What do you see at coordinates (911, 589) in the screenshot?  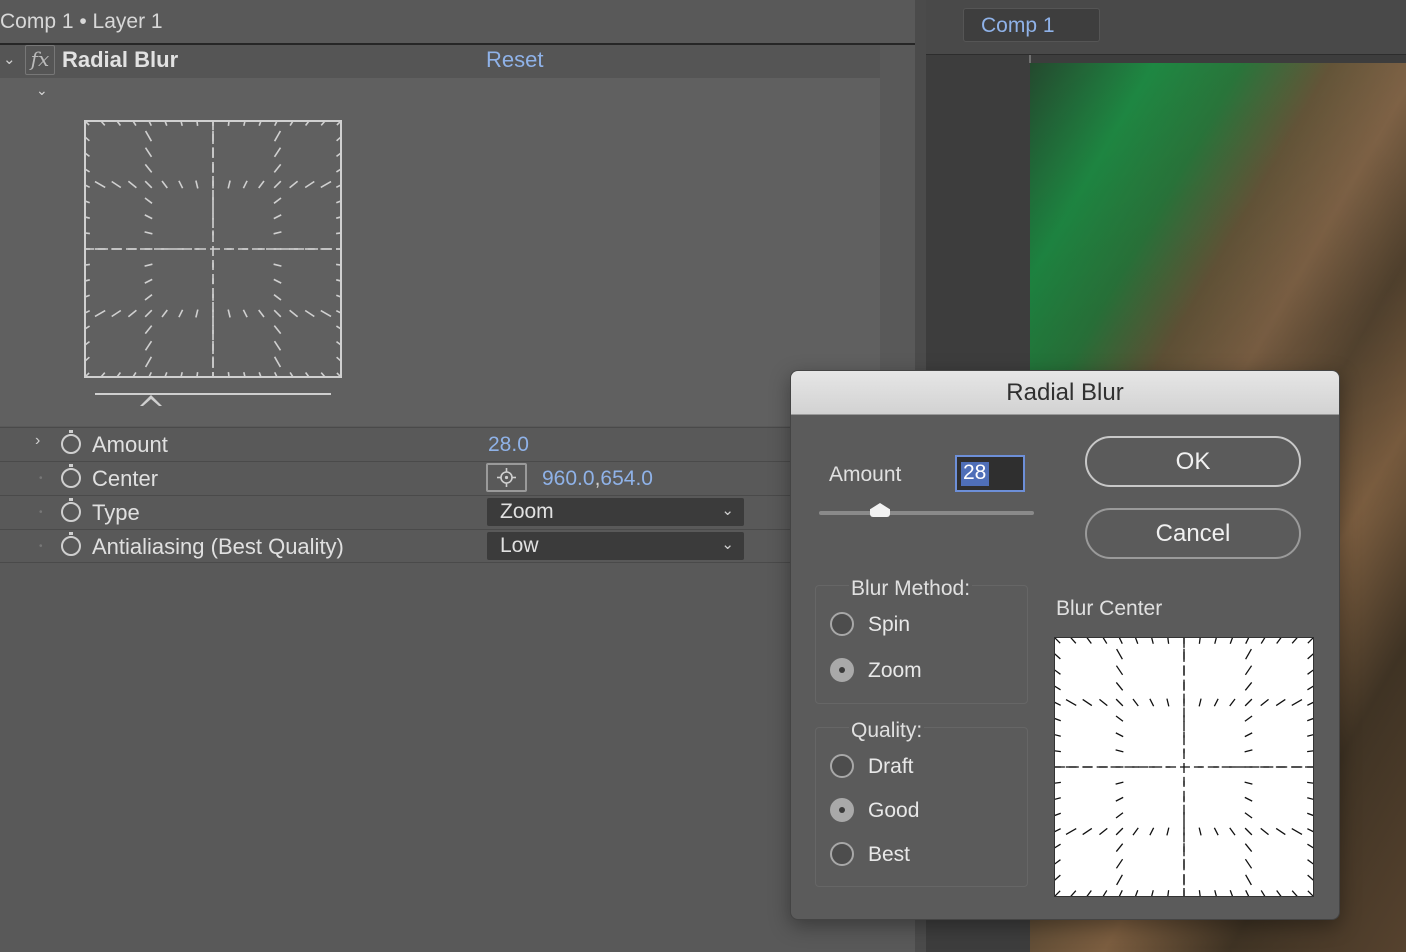 I see `blur-method-title: Blur Method:` at bounding box center [911, 589].